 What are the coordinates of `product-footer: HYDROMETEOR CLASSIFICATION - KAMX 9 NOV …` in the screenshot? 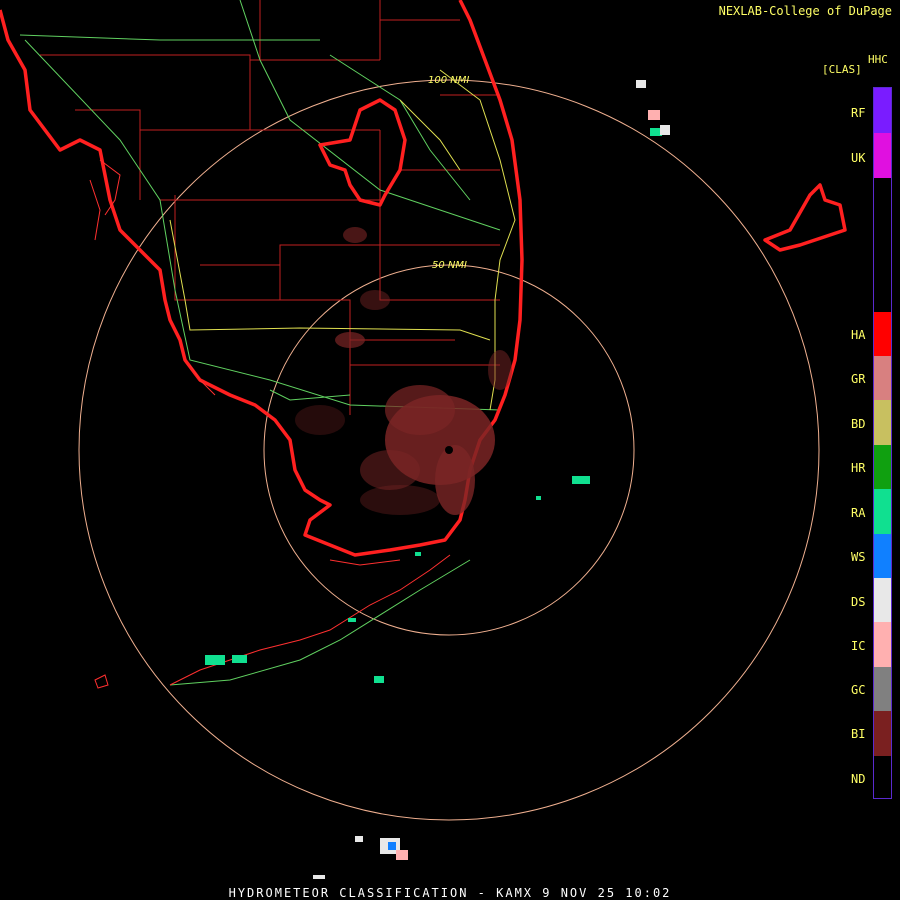 It's located at (450, 893).